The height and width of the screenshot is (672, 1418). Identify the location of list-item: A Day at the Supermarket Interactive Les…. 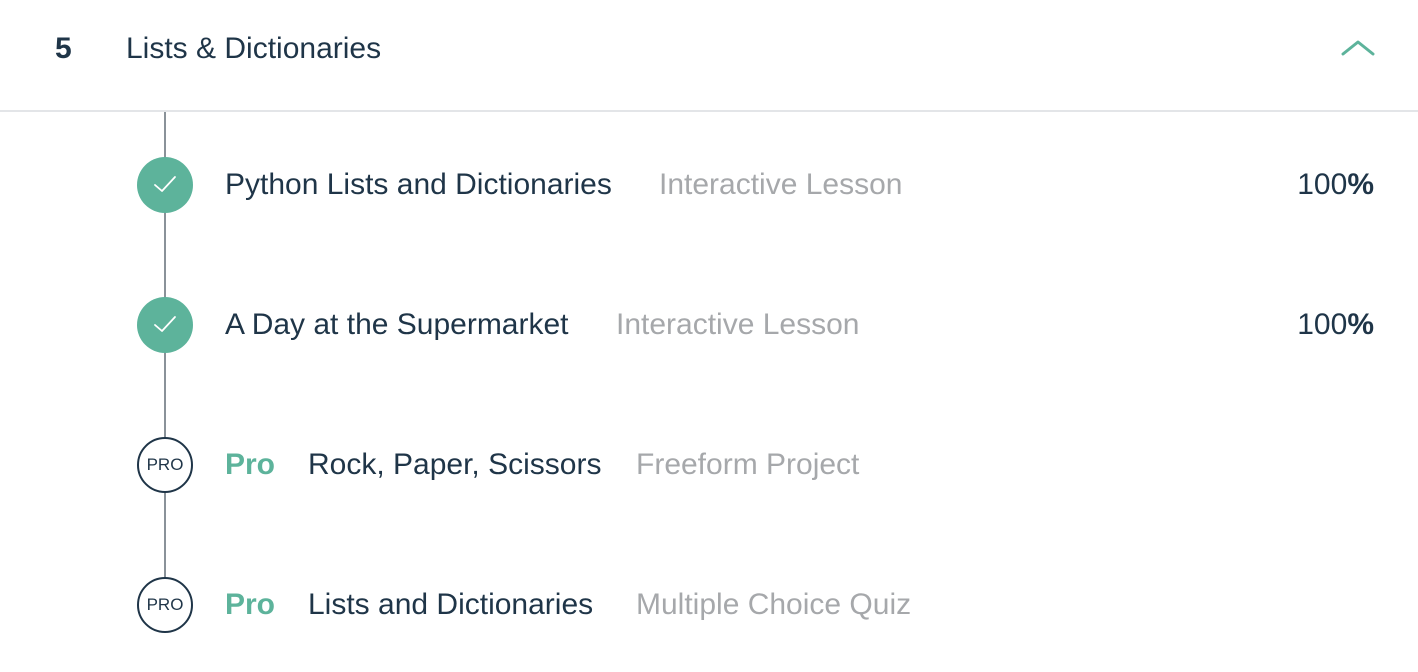
(709, 324).